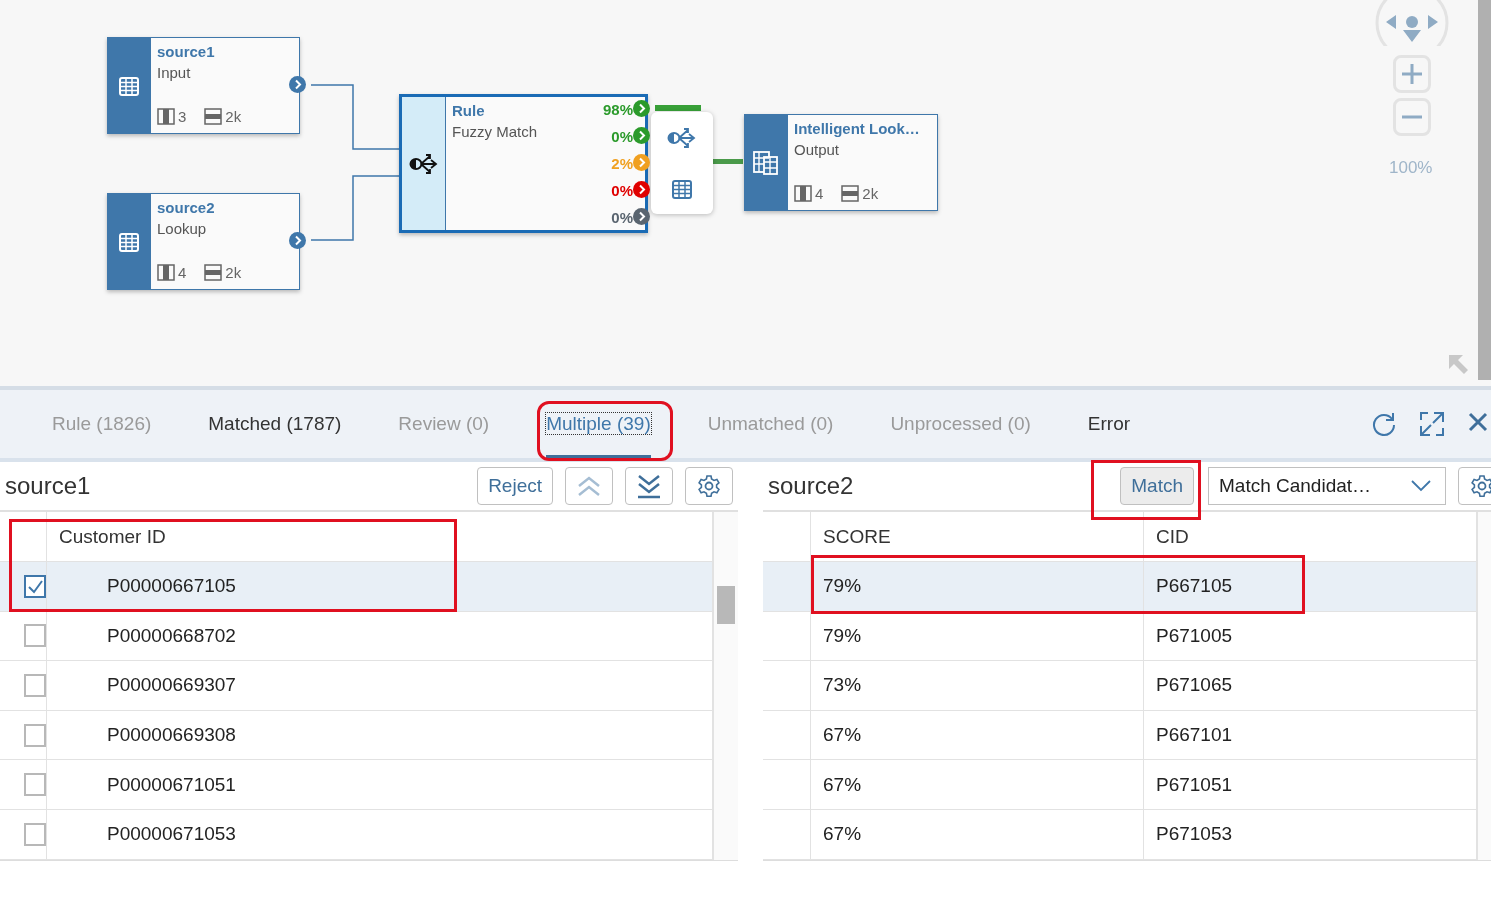 This screenshot has width=1491, height=900. I want to click on move-bottom-button, so click(649, 486).